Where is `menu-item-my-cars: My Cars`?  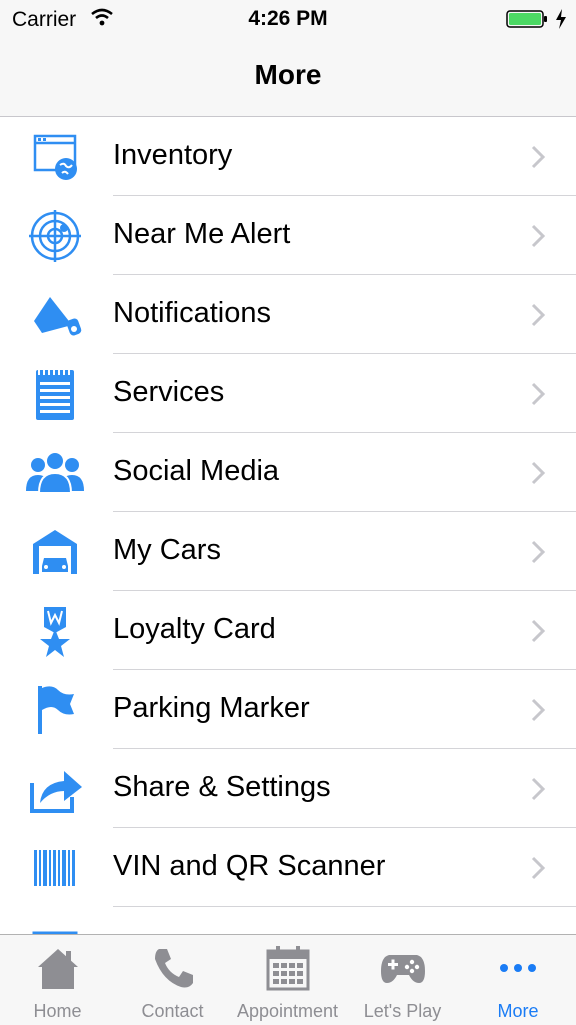
menu-item-my-cars: My Cars is located at coordinates (288, 551).